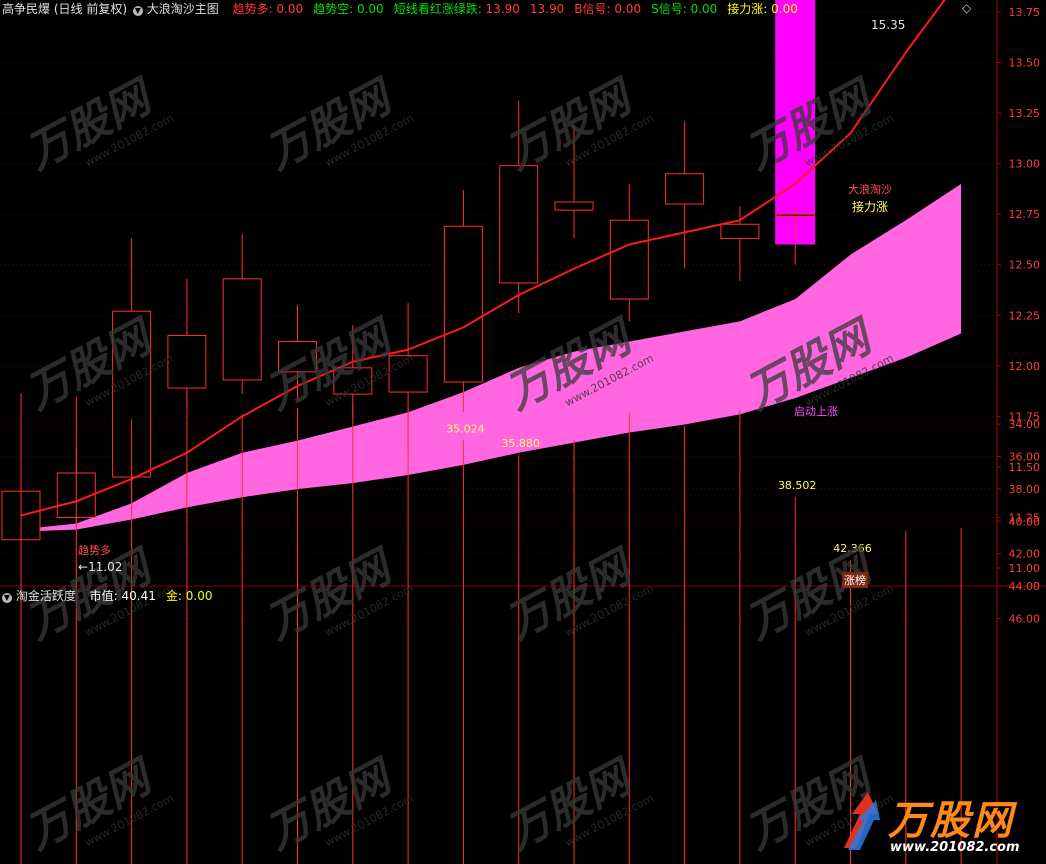 The image size is (1046, 864). I want to click on header-item: 趋势多: 0.00, so click(268, 9).